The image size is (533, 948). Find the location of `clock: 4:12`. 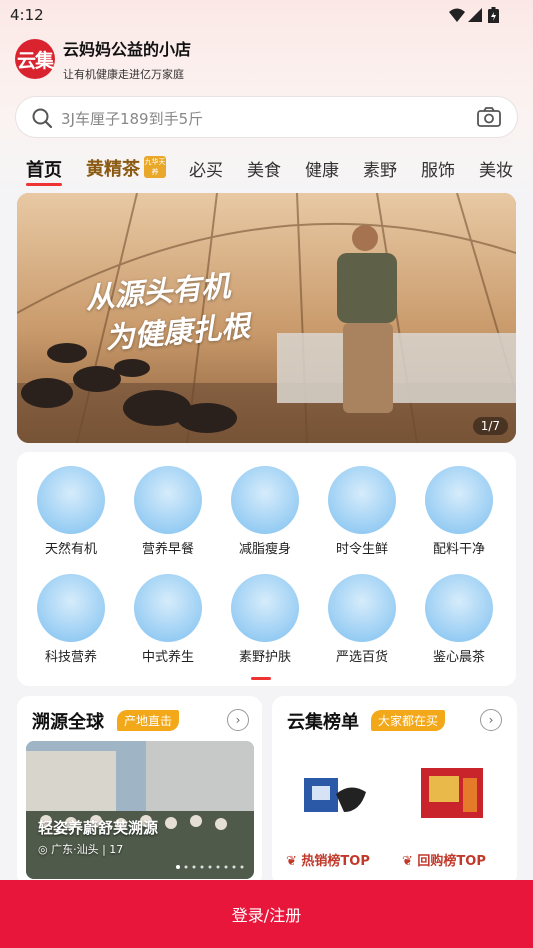

clock: 4:12 is located at coordinates (27, 15).